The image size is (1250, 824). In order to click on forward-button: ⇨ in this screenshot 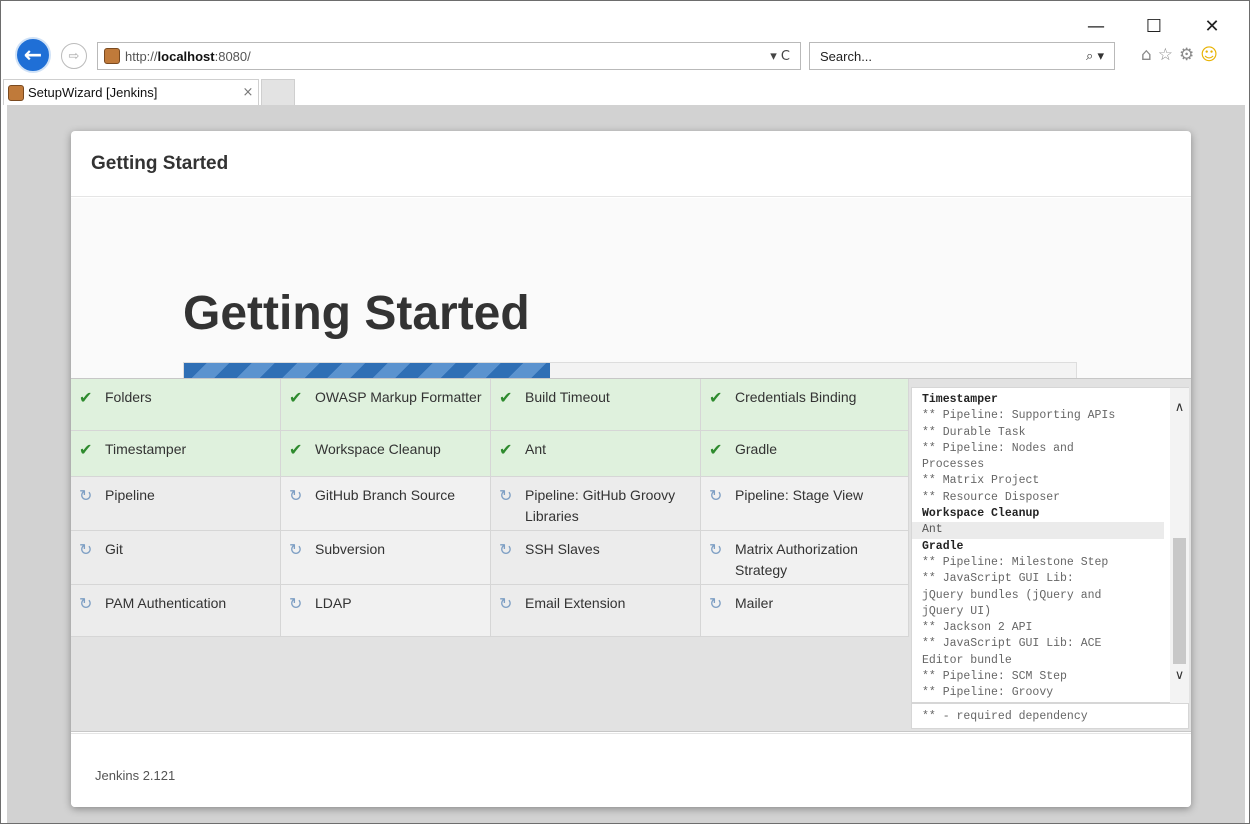, I will do `click(74, 56)`.